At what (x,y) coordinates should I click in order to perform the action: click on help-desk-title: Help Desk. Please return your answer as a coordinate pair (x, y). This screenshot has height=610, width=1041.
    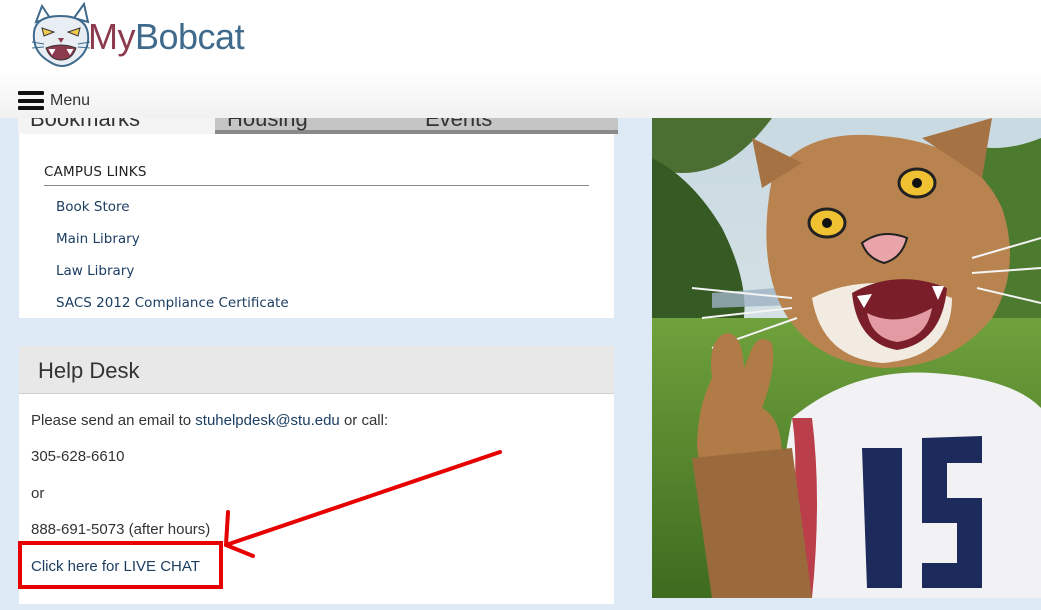
    Looking at the image, I should click on (89, 370).